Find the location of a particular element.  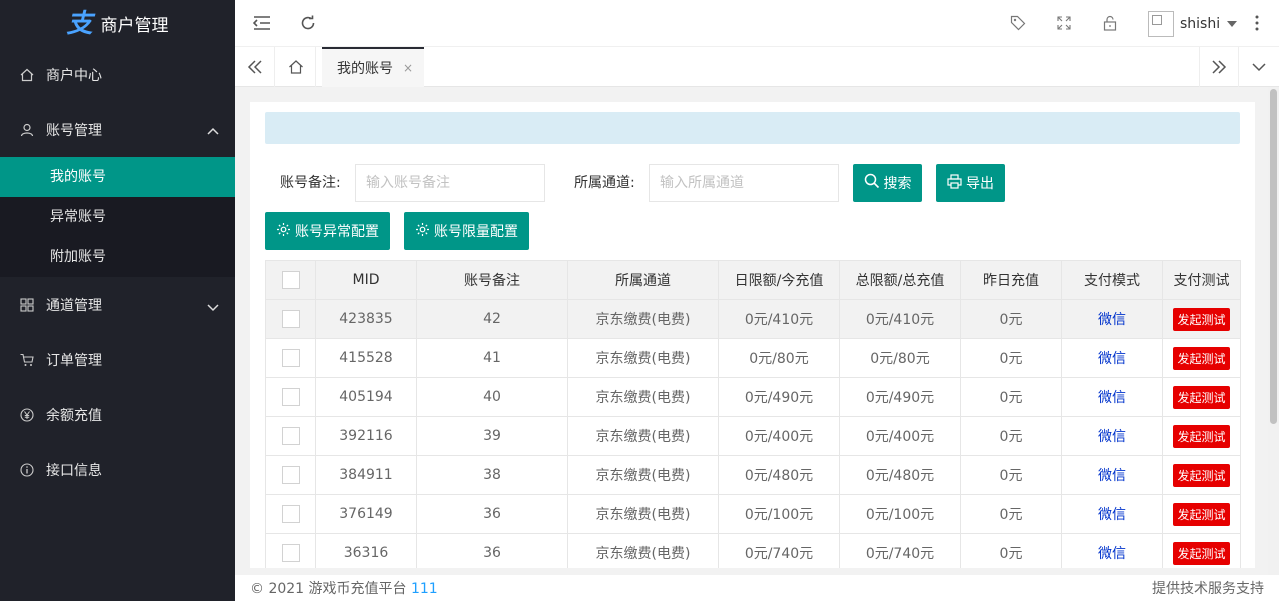

sidebar-item-abnormal-accounts: 异常账号 is located at coordinates (117, 217).